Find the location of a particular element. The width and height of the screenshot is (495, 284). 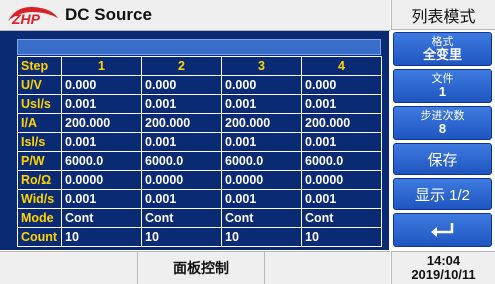

table-row: P/W 6000.0 6000.0 6000.0 6000.0 is located at coordinates (199, 161).